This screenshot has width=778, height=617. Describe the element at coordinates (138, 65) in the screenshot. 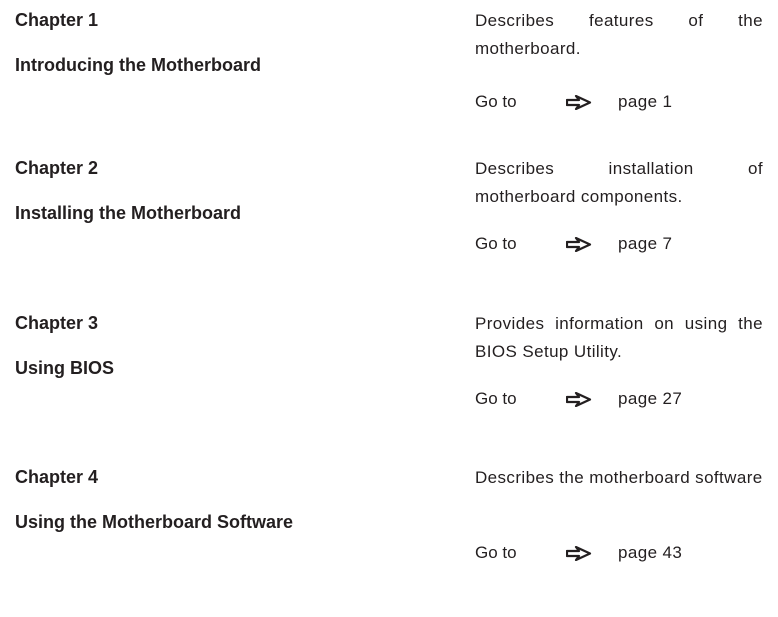

I see `chapter-title: Introducing the Motherboard` at that location.